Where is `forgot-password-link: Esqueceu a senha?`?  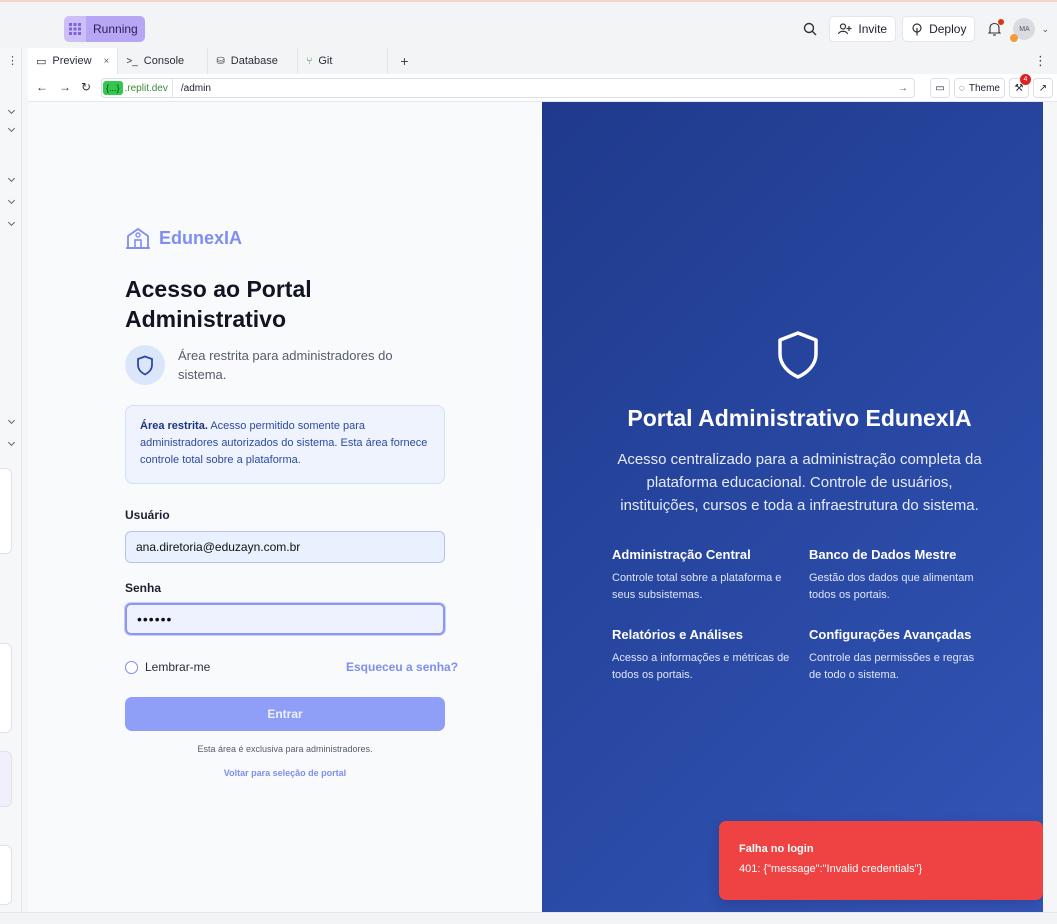 forgot-password-link: Esqueceu a senha? is located at coordinates (402, 667).